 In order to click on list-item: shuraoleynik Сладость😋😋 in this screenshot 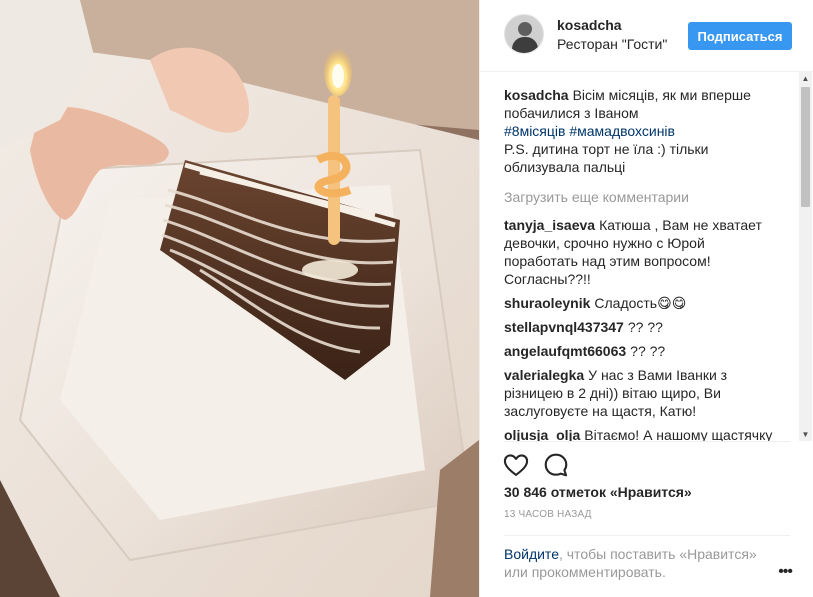, I will do `click(639, 303)`.